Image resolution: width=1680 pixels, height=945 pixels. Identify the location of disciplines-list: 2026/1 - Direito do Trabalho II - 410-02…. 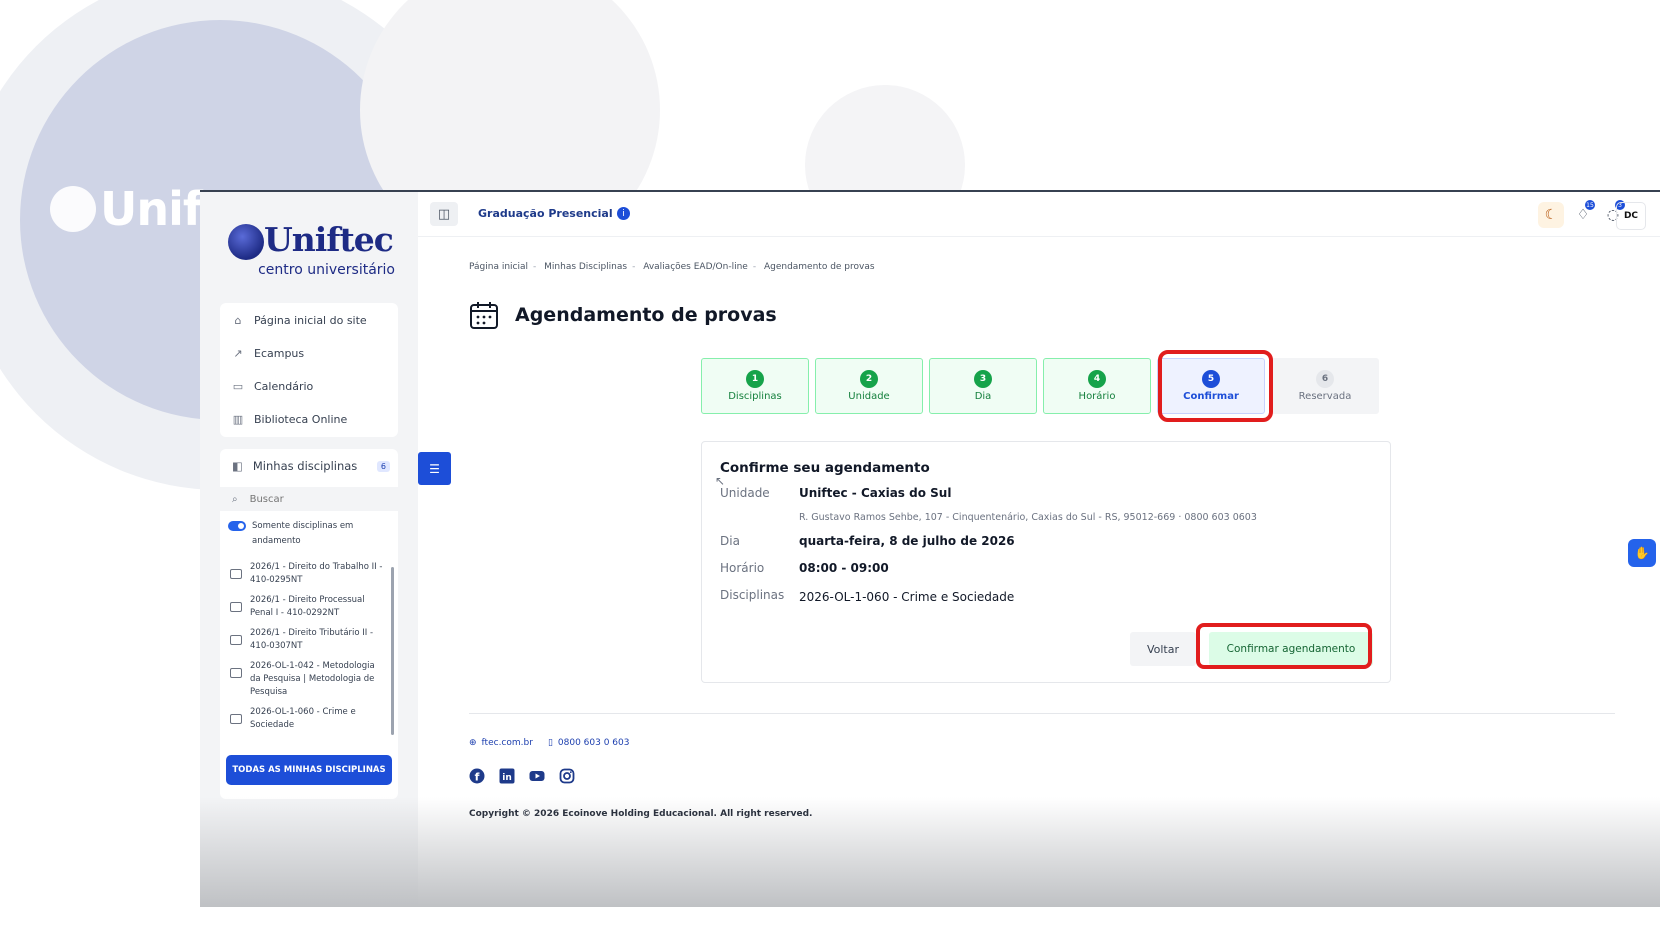
(309, 652).